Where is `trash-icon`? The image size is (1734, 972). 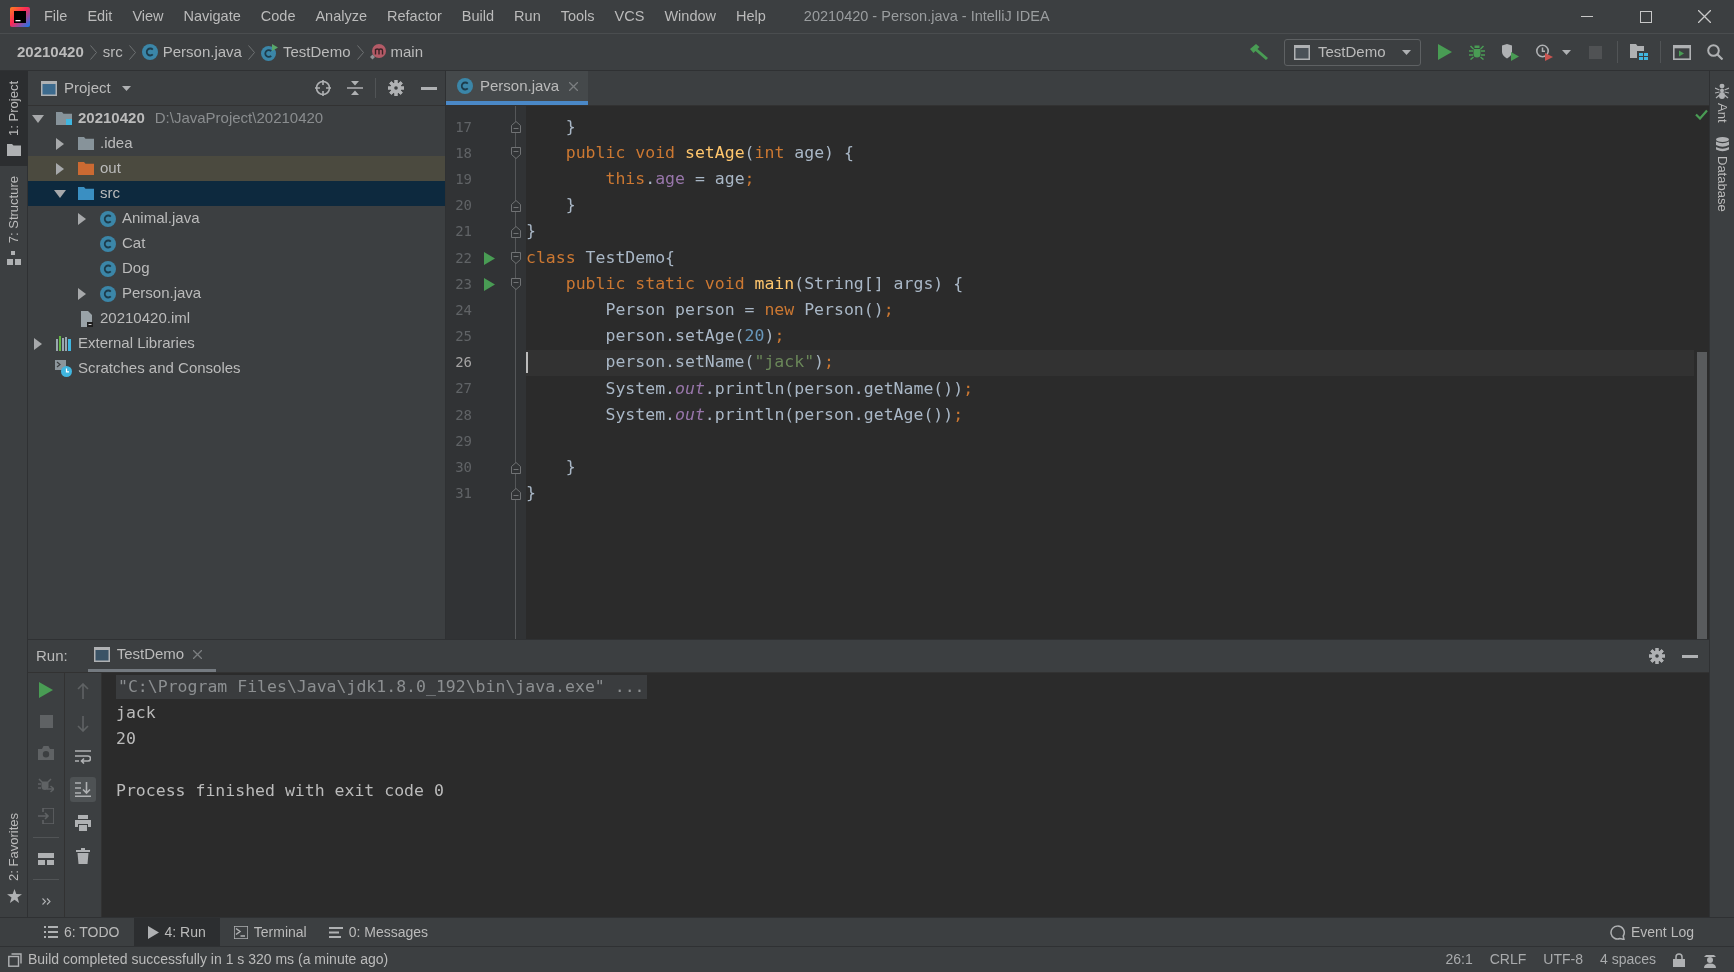
trash-icon is located at coordinates (83, 855).